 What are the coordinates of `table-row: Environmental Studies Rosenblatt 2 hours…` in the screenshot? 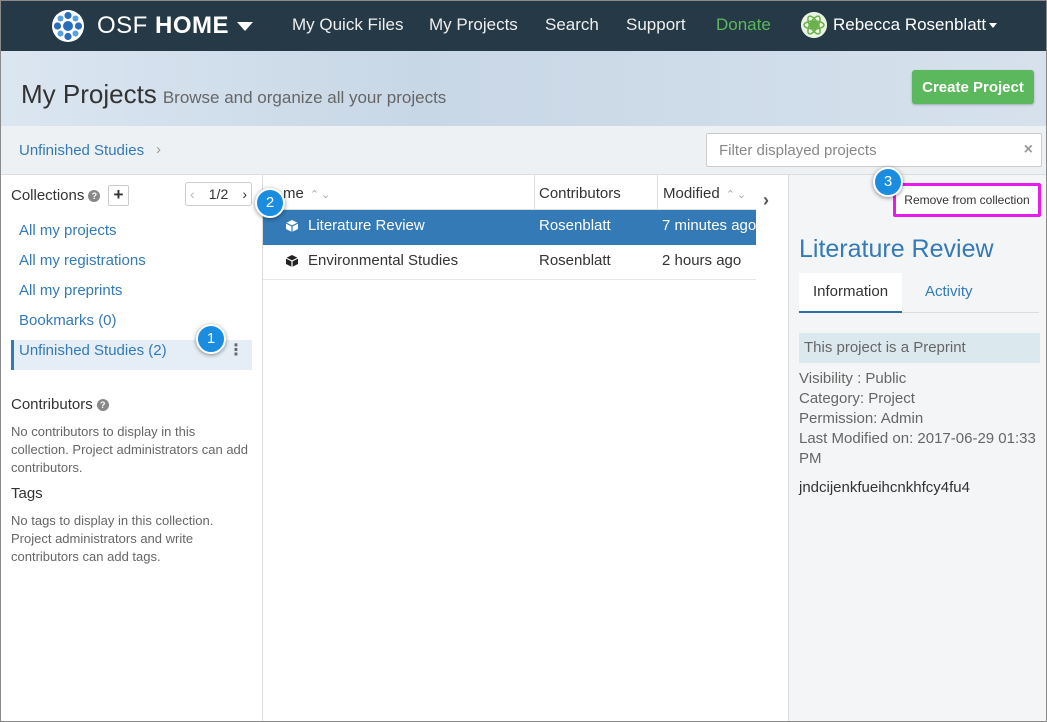 It's located at (509, 262).